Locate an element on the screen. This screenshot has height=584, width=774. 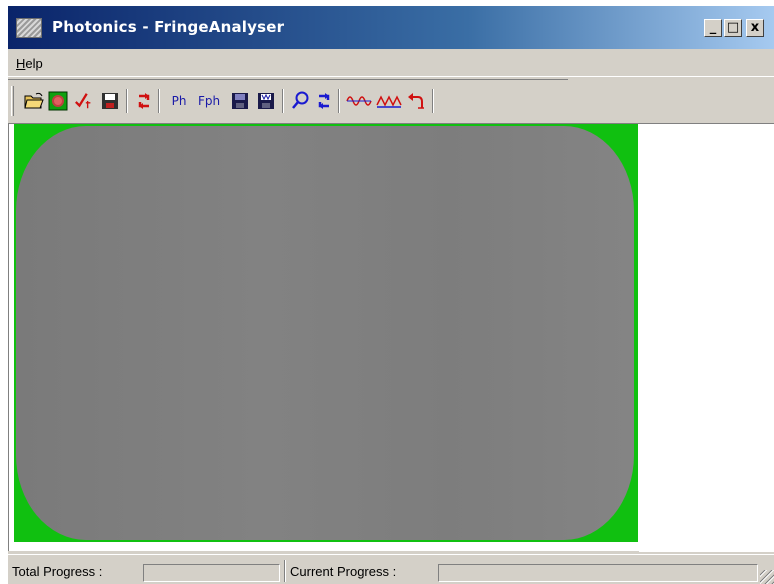
menu-help-label: elp is located at coordinates (34, 63).